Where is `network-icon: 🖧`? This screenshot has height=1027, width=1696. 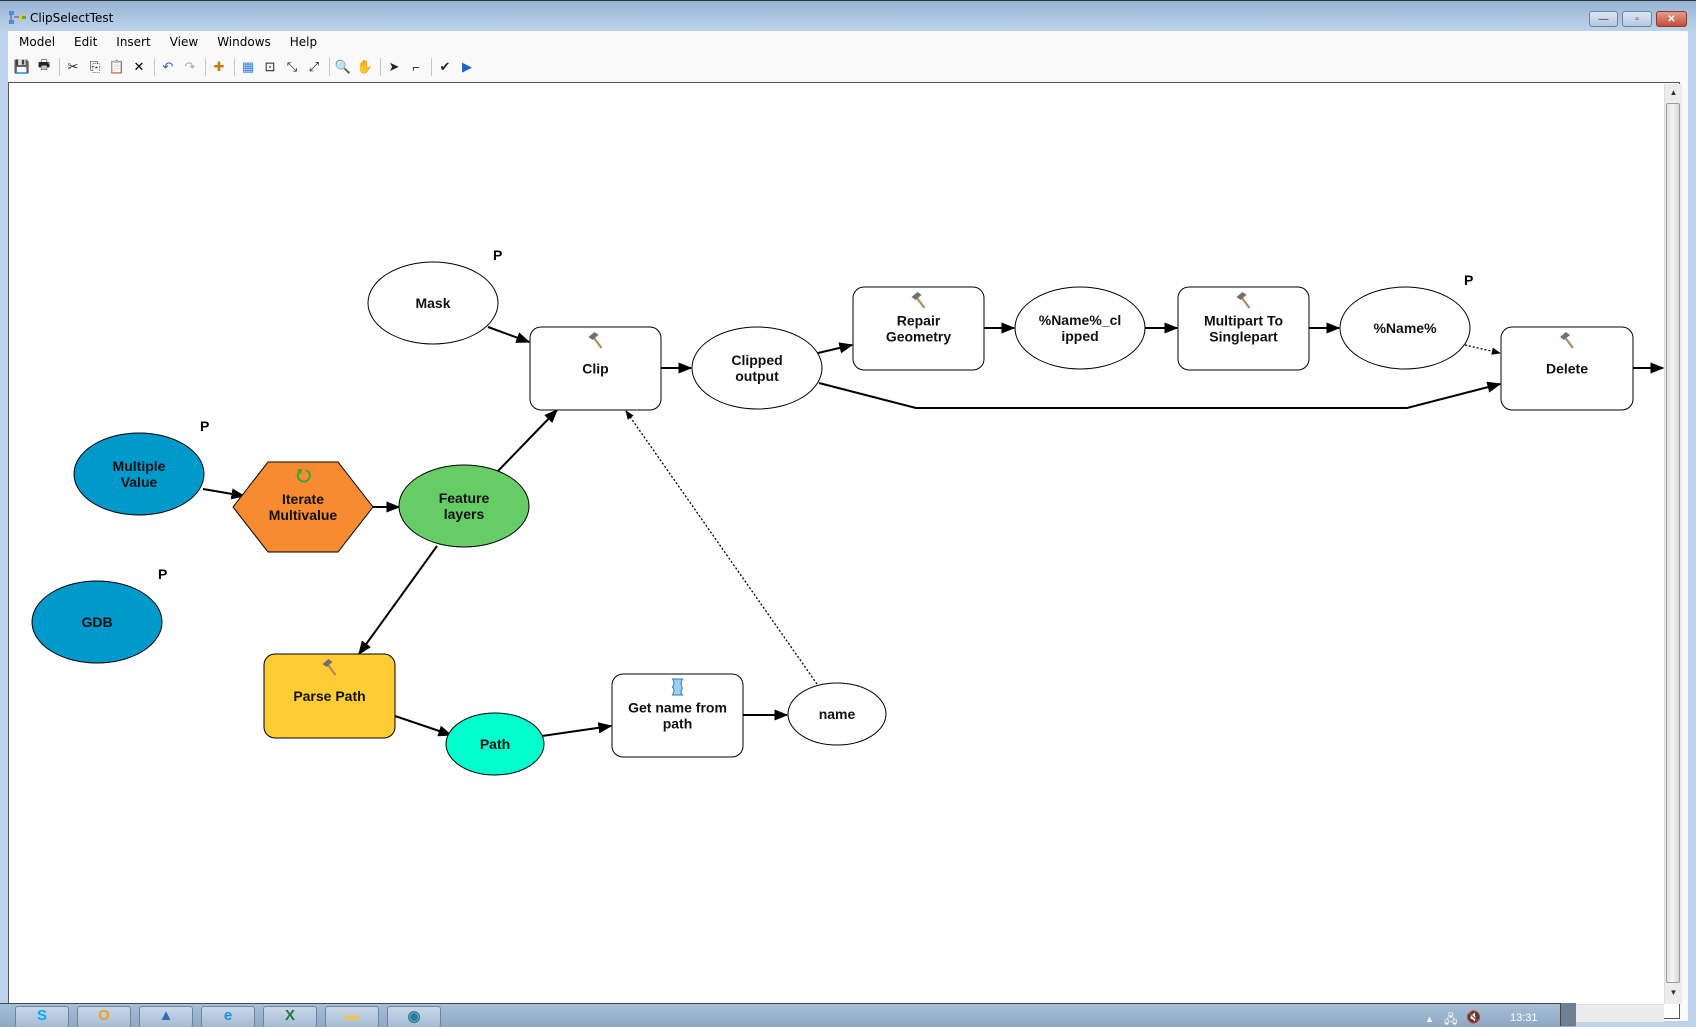
network-icon: 🖧 is located at coordinates (1450, 1018).